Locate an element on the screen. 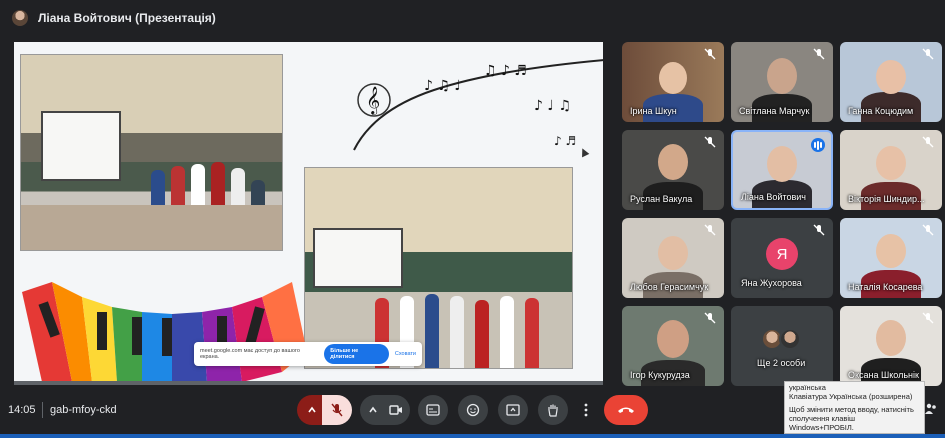 The height and width of the screenshot is (438, 945). speaking-indicator-icon is located at coordinates (818, 145).